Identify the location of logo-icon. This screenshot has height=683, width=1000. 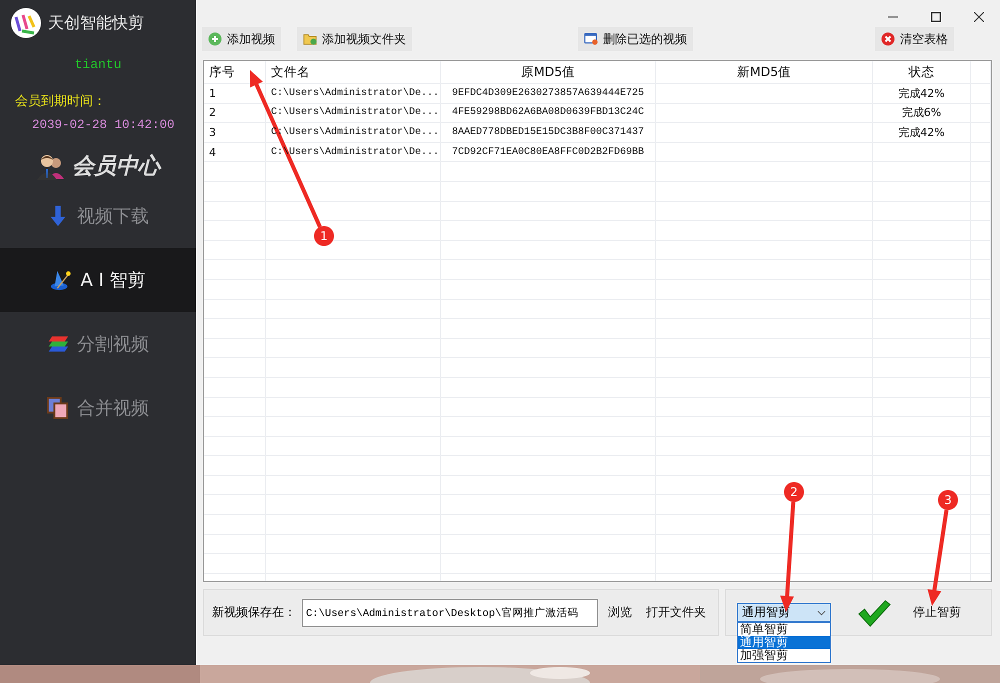
(26, 23).